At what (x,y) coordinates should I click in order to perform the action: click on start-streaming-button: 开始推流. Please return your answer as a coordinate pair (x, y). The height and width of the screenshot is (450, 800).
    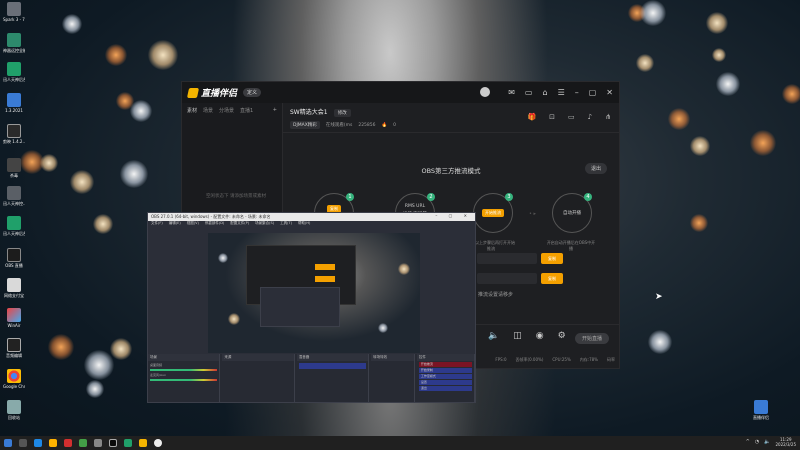
    Looking at the image, I should click on (445, 364).